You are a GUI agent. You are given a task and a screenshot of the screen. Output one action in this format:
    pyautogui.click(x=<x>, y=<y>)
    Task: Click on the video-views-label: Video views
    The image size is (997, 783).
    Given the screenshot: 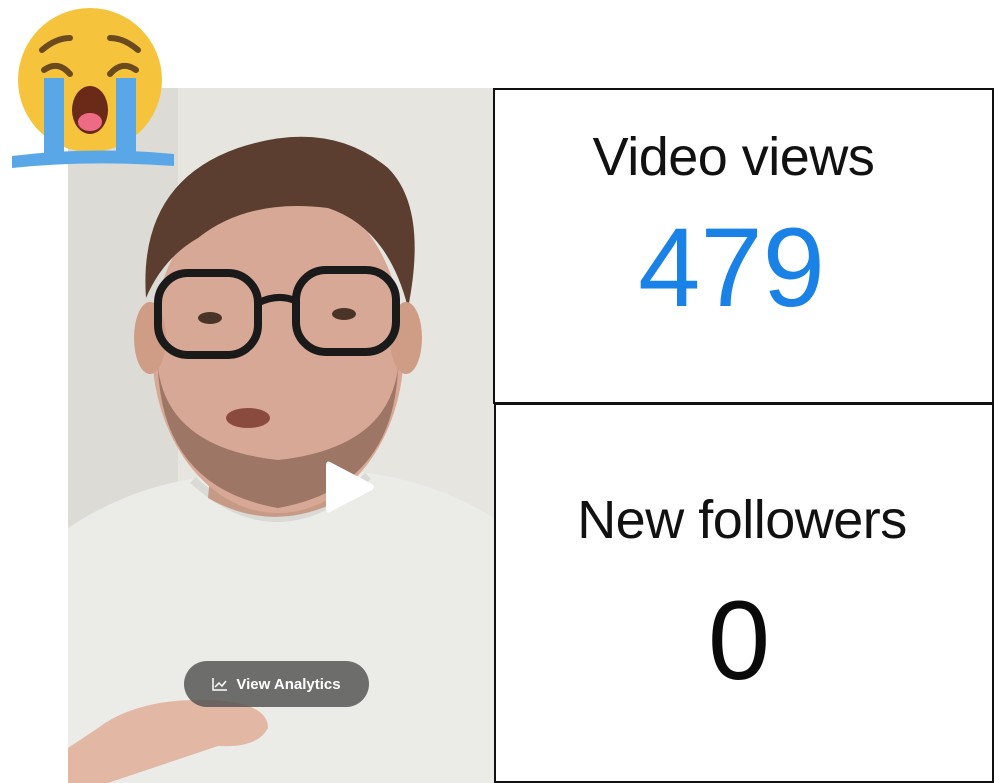 What is the action you would take?
    pyautogui.click(x=733, y=157)
    